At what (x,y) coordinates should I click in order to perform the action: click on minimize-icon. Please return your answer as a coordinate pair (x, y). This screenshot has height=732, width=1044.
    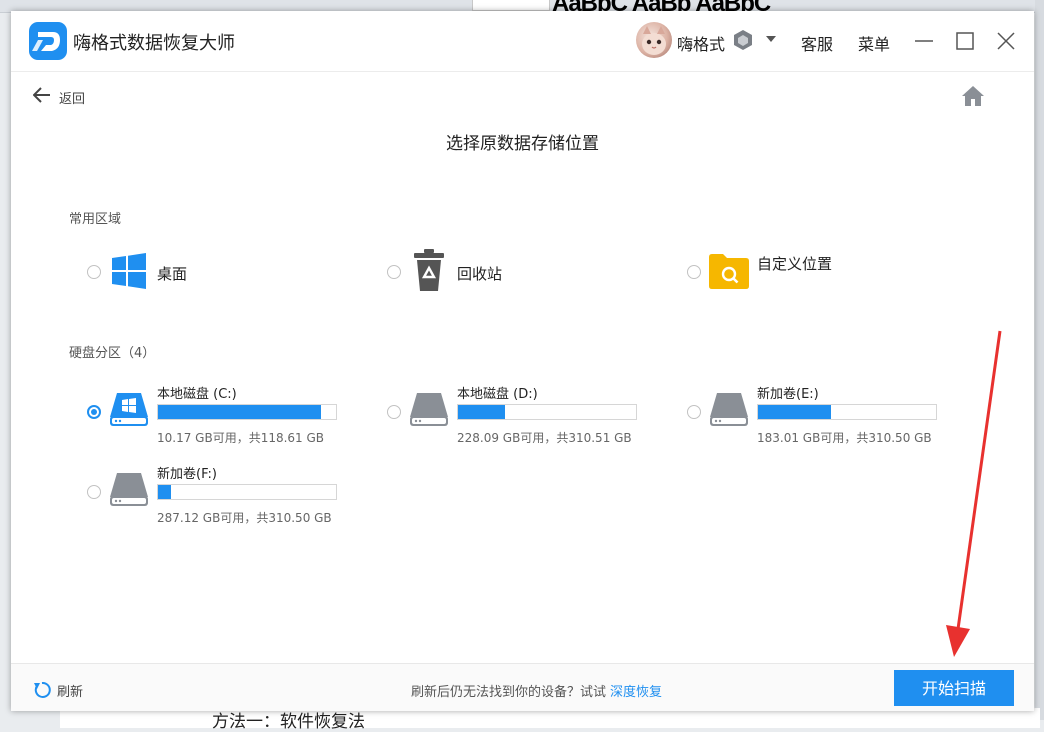
    Looking at the image, I should click on (924, 41).